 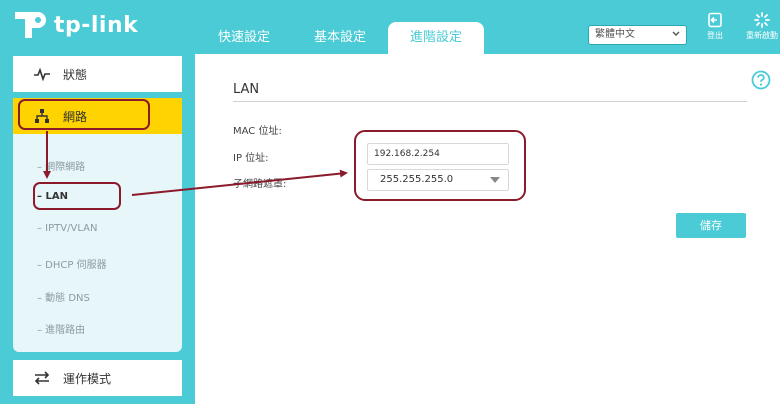 I want to click on sidebar-item-operation-mode: 運作模式, so click(x=97, y=378).